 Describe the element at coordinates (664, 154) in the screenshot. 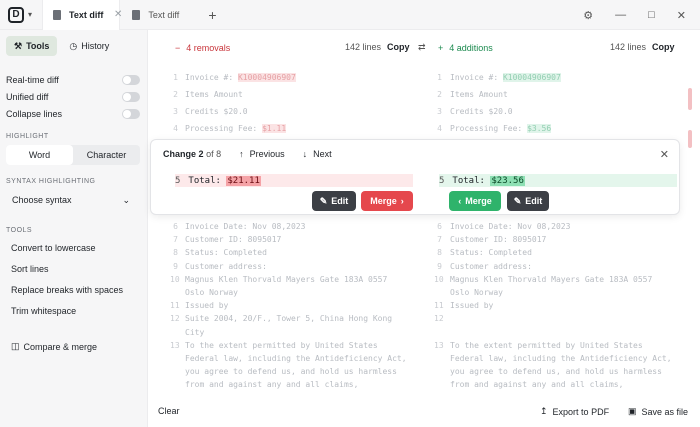

I see `close-popup-icon: ✕` at that location.